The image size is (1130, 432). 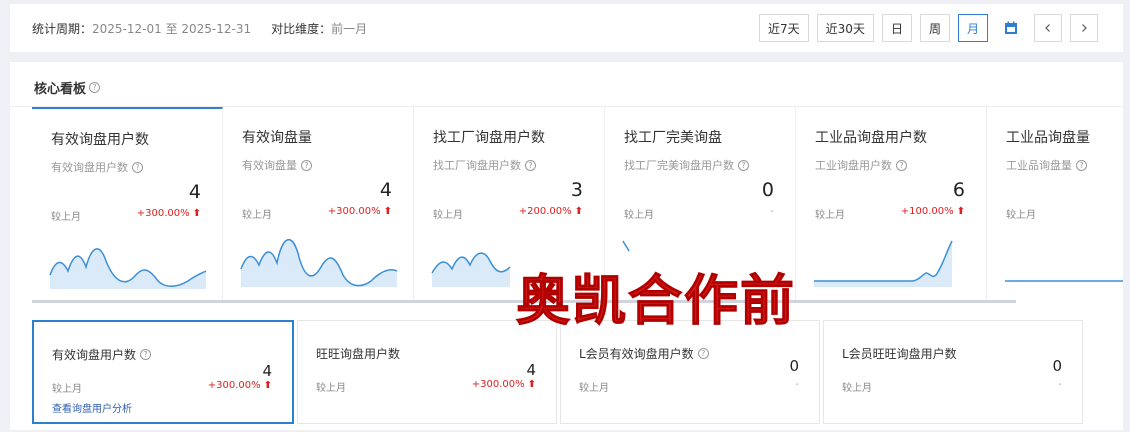 I want to click on metric-card-title: 有效询盘量, so click(x=277, y=138).